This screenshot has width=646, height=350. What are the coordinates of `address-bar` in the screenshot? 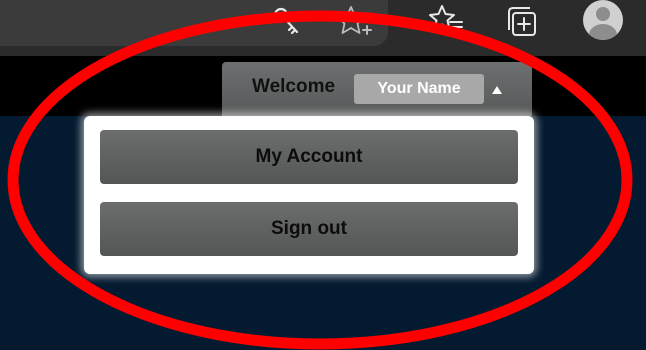 It's located at (194, 23).